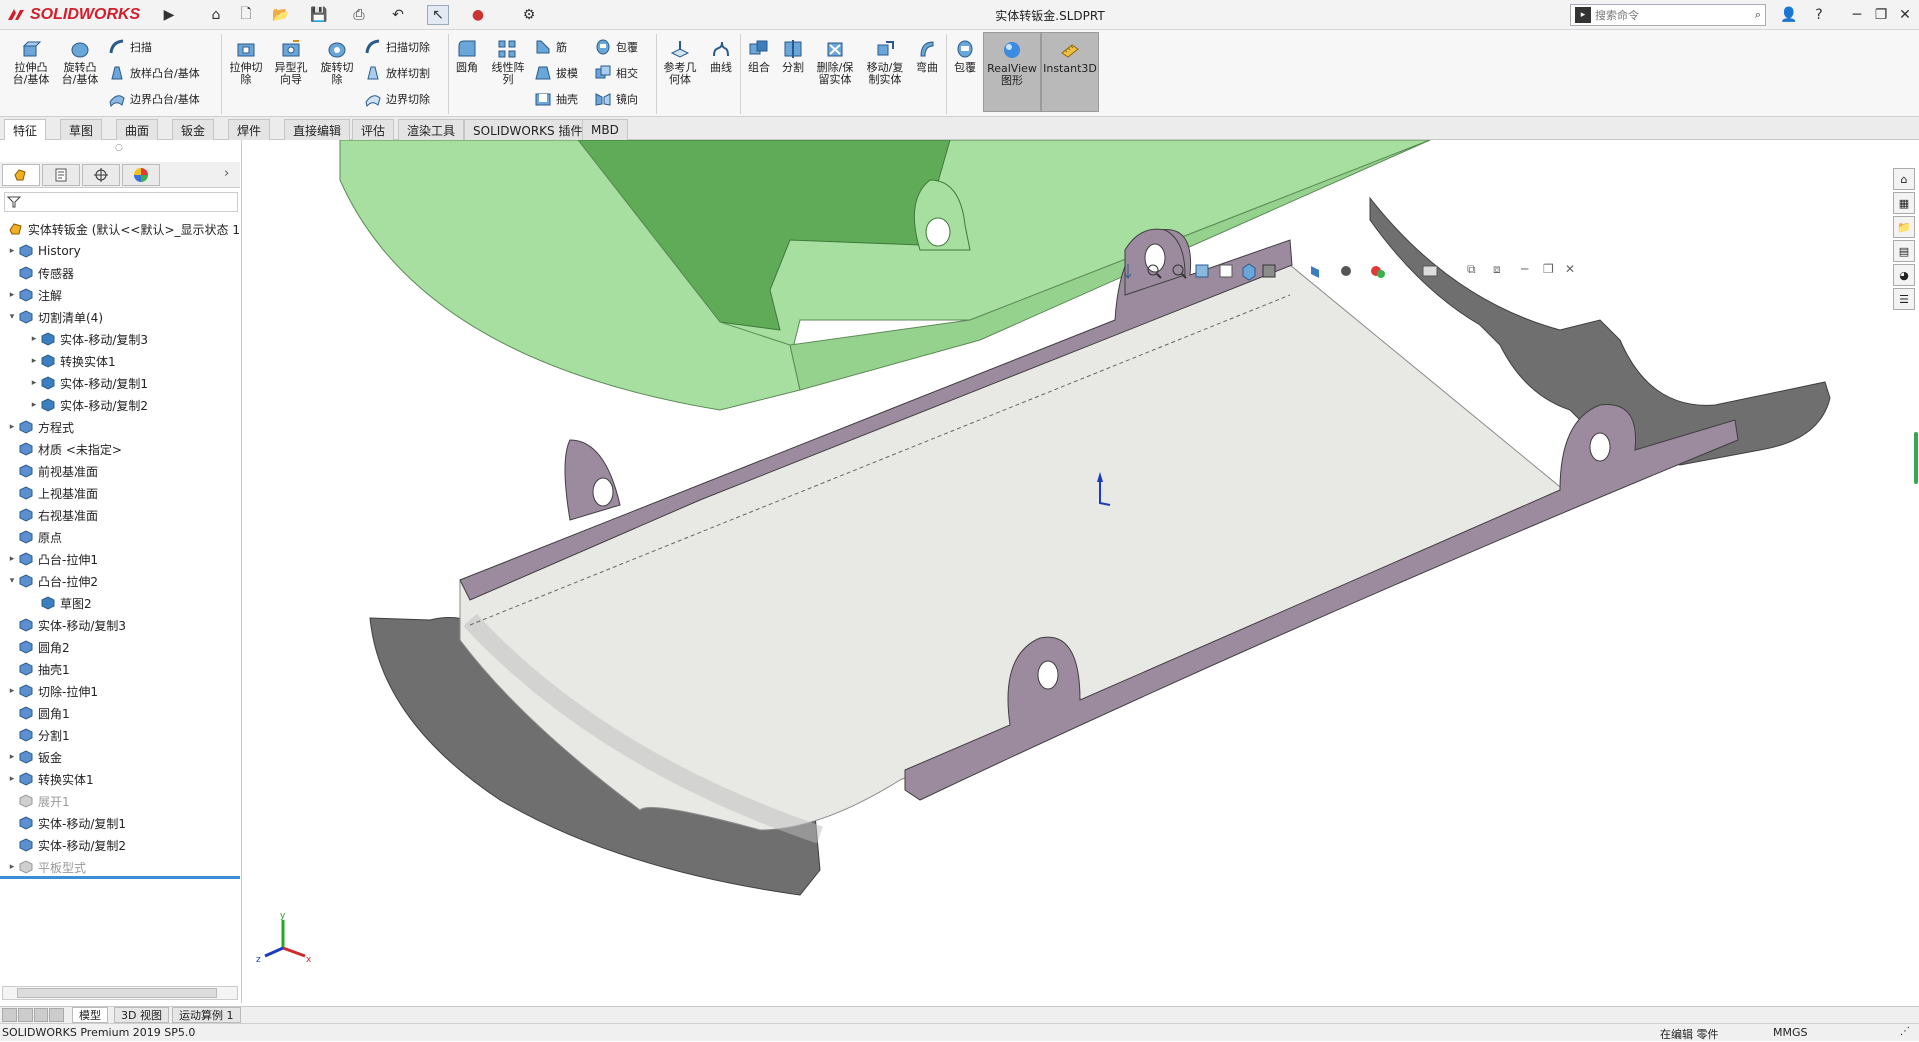 The image size is (1919, 1042). I want to click on display-manager-tab, so click(141, 175).